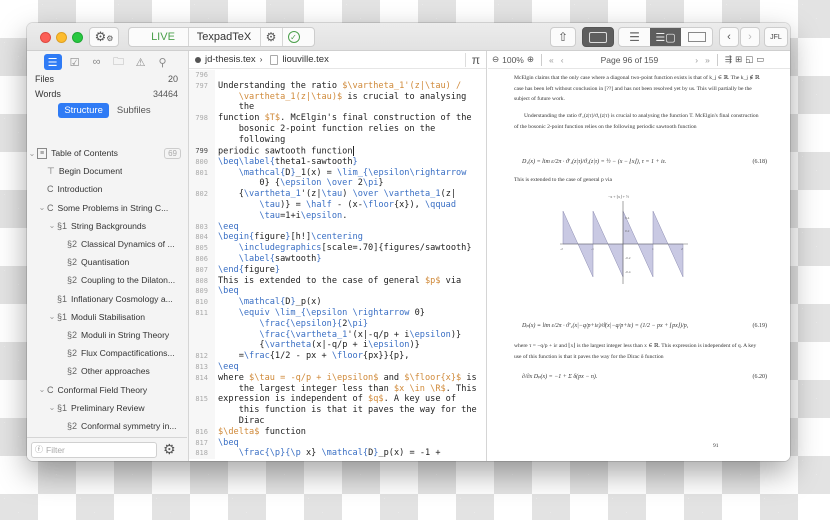 The height and width of the screenshot is (520, 830). What do you see at coordinates (141, 62) in the screenshot?
I see `issues-tab-button: ⚠` at bounding box center [141, 62].